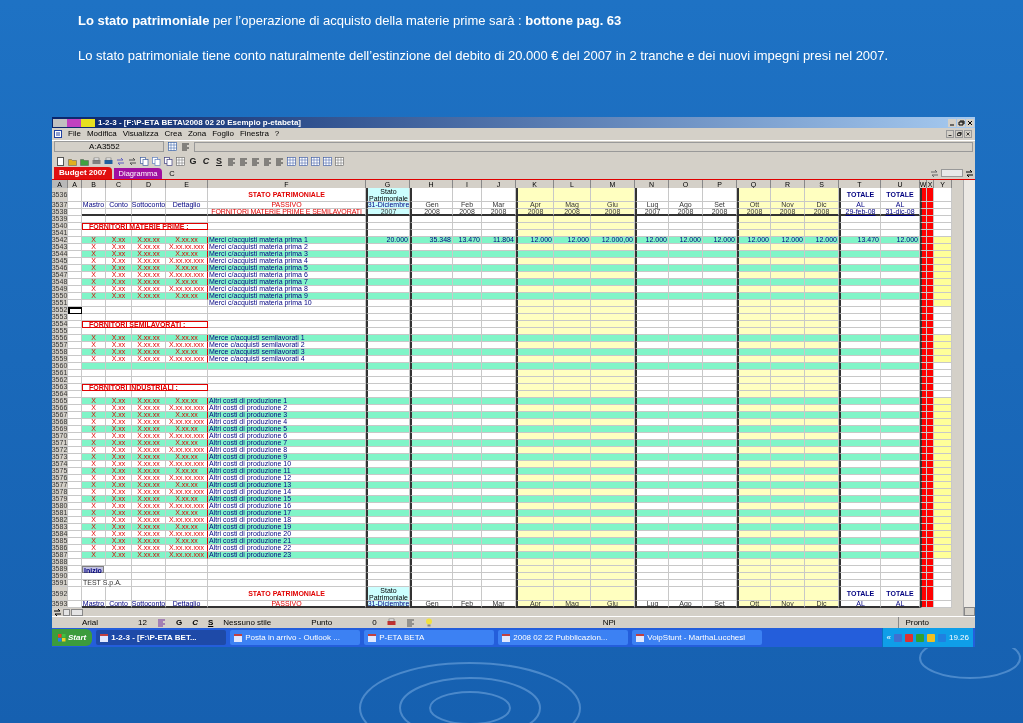 This screenshot has height=723, width=1023. What do you see at coordinates (101, 134) in the screenshot?
I see `menu-item: Modifica` at bounding box center [101, 134].